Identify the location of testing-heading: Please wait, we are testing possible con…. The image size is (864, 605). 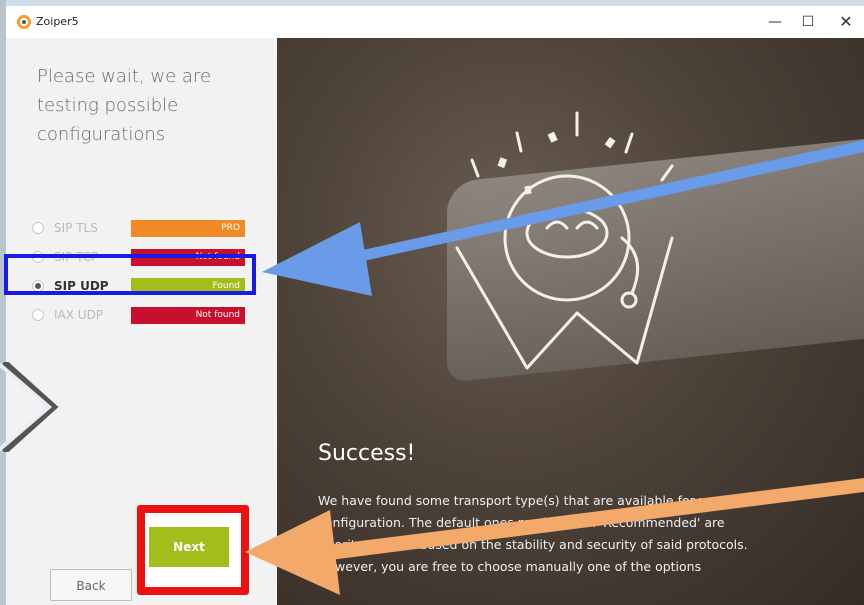
(124, 105).